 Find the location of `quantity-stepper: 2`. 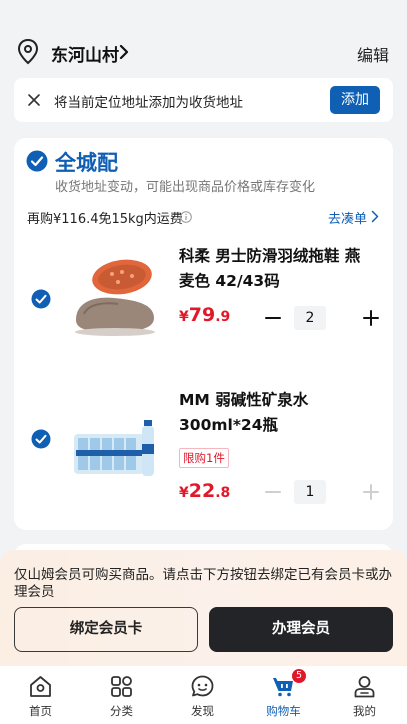

quantity-stepper: 2 is located at coordinates (322, 318).